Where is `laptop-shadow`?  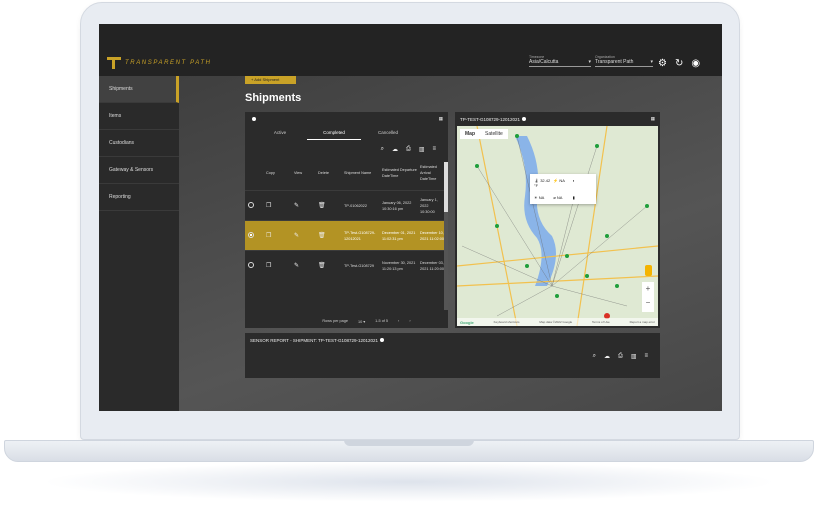 laptop-shadow is located at coordinates (409, 482).